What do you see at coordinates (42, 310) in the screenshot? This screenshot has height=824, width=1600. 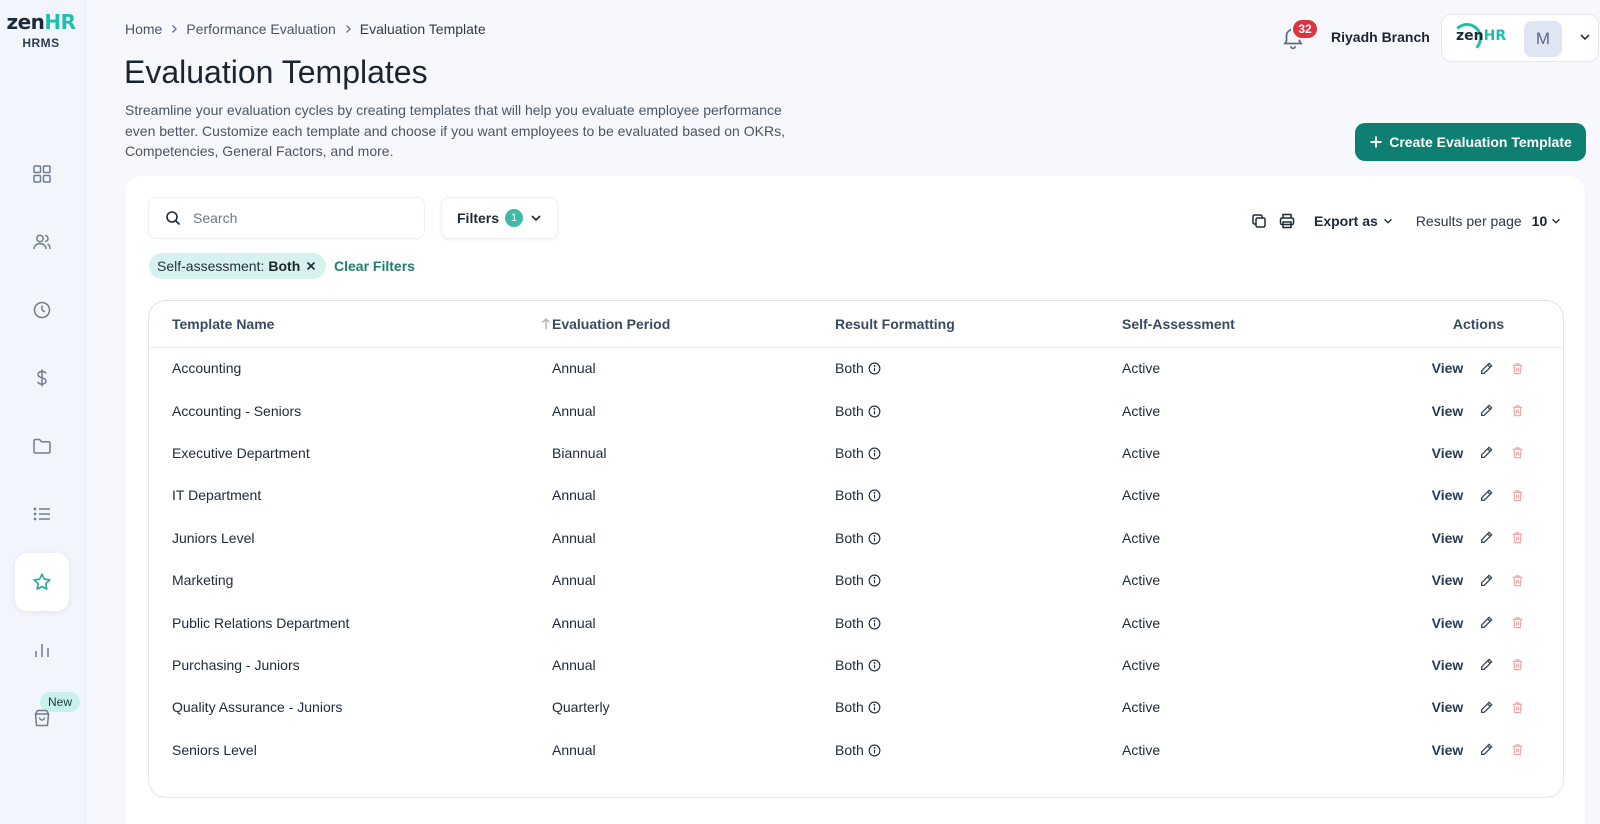 I see `sidebar-item-attendance` at bounding box center [42, 310].